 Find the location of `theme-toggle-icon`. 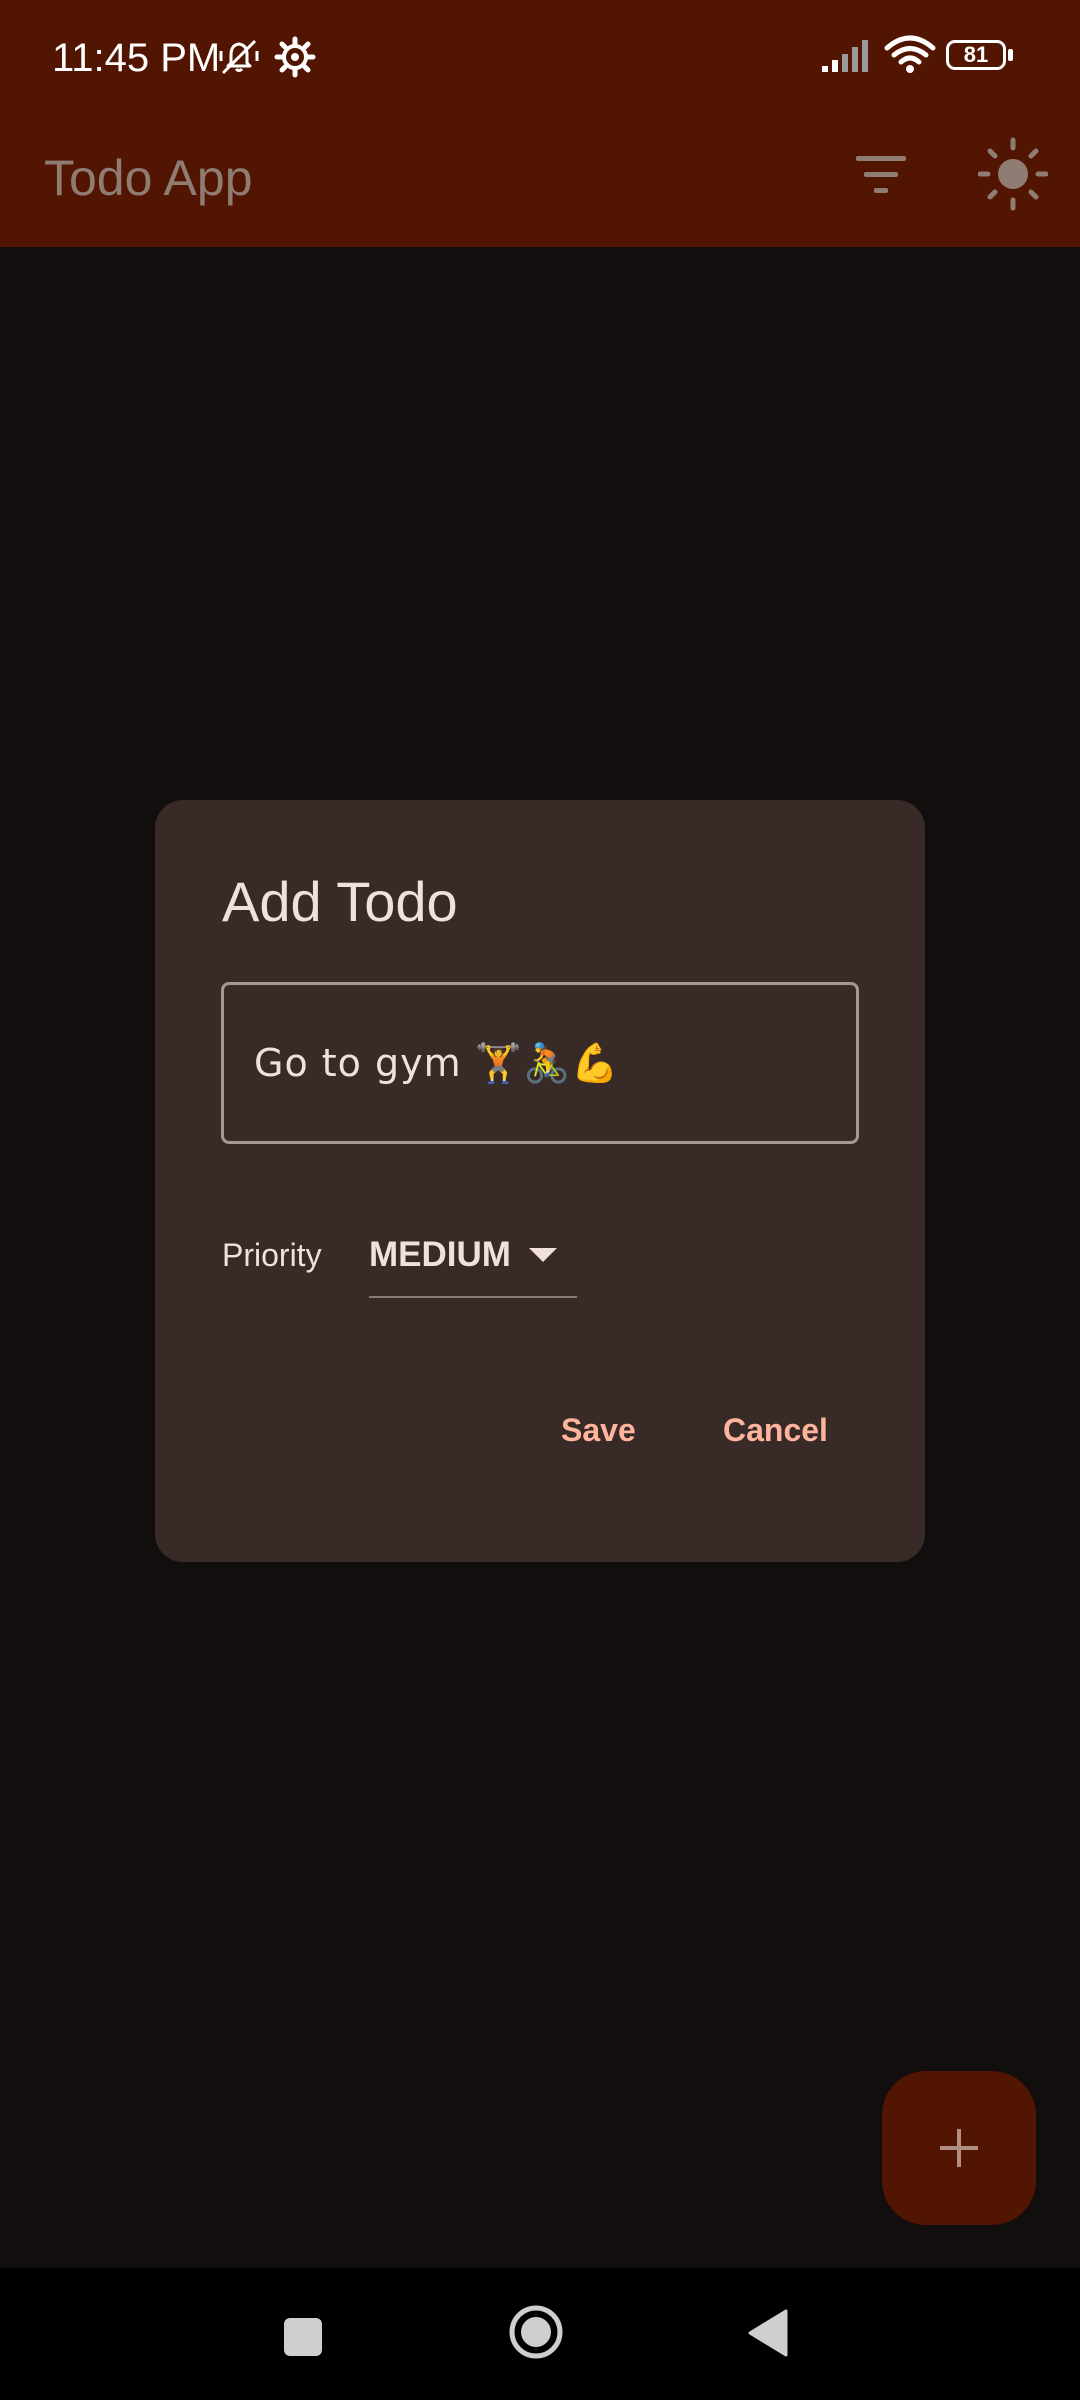

theme-toggle-icon is located at coordinates (1013, 174).